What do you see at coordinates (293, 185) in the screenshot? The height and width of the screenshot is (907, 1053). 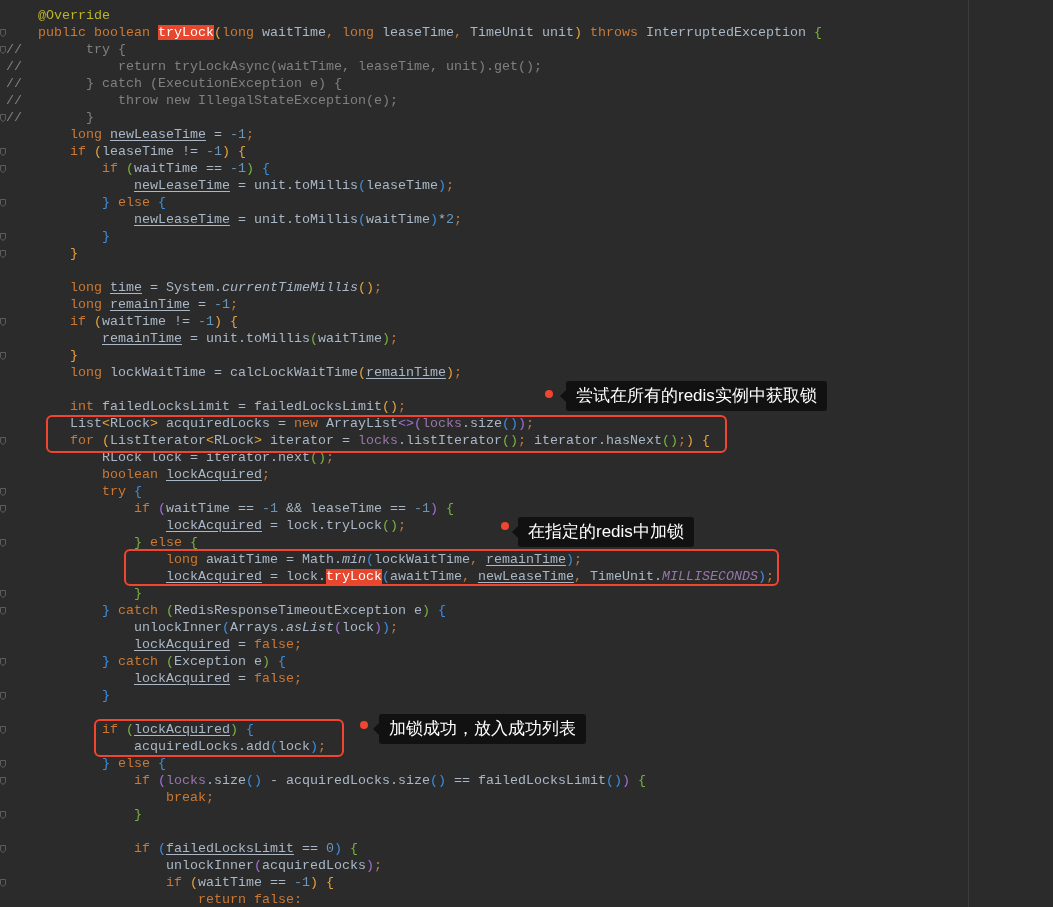 I see `code-line: newLeaseTime = unit.toMillis(leaseTime);` at bounding box center [293, 185].